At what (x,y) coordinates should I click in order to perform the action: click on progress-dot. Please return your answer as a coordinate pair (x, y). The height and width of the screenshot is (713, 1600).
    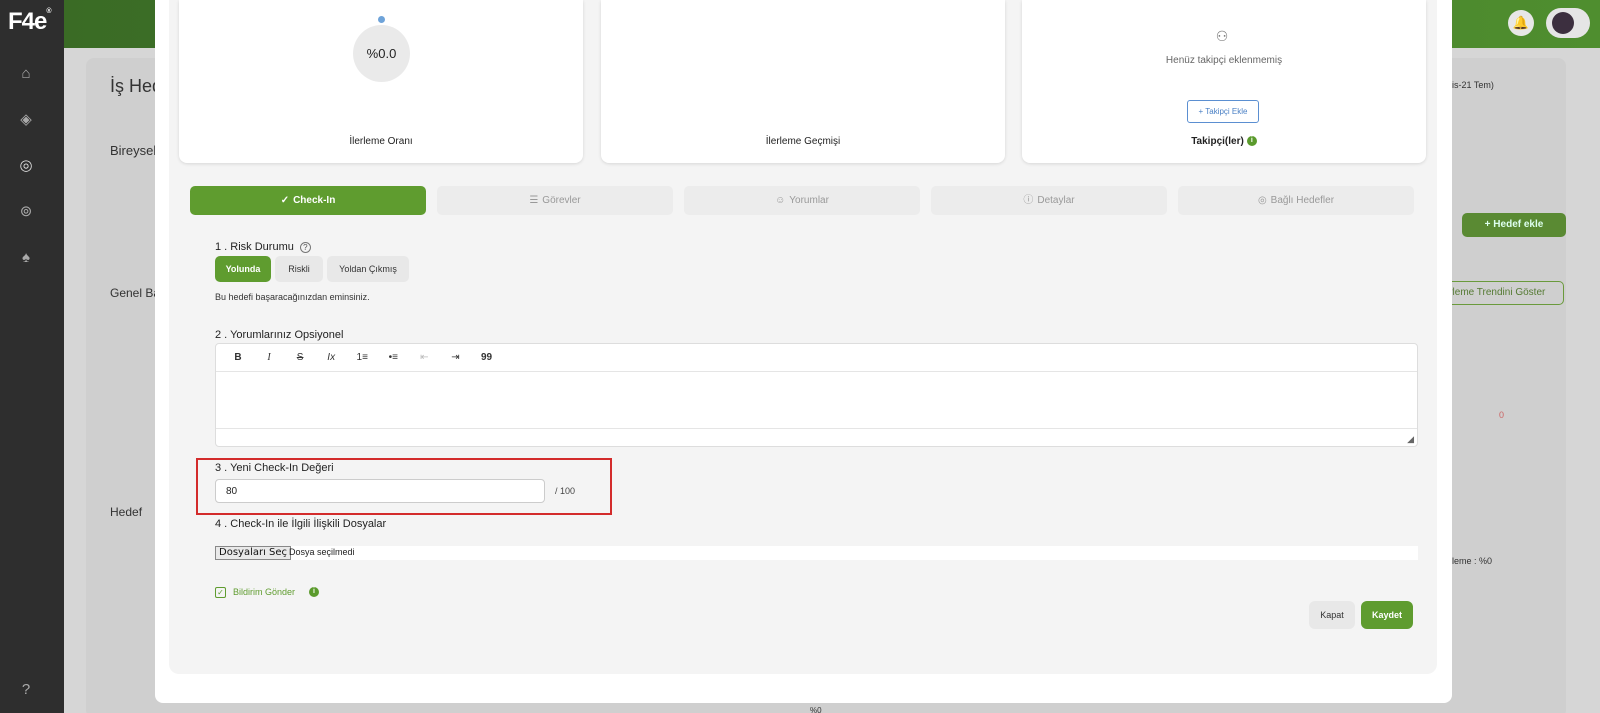
    Looking at the image, I should click on (381, 19).